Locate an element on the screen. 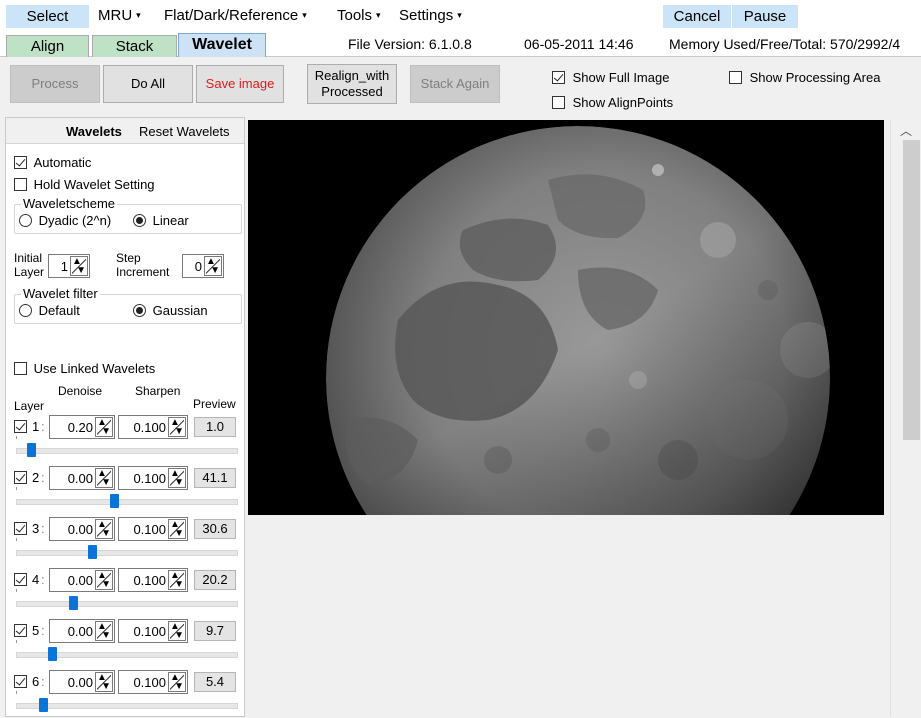 The image size is (921, 718). automatic-checkbox: Automatic is located at coordinates (52, 162).